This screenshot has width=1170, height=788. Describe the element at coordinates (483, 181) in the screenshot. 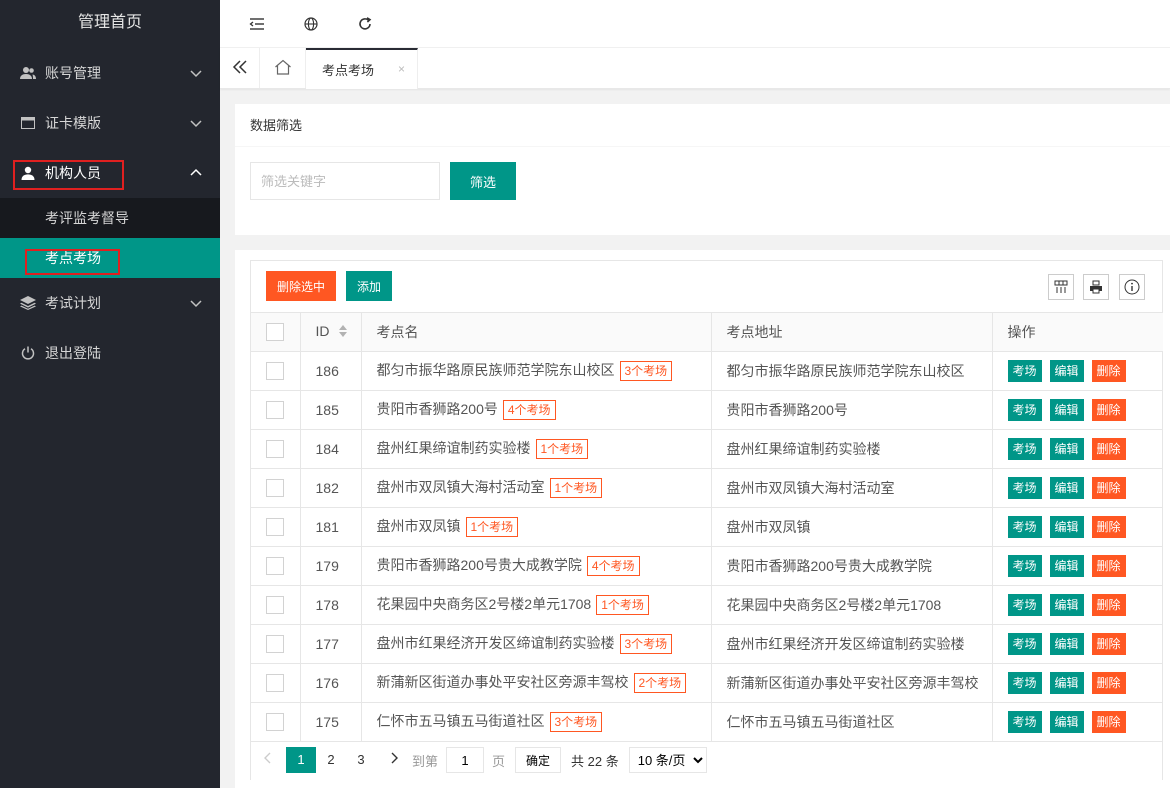

I see `filter-button: 筛选` at that location.